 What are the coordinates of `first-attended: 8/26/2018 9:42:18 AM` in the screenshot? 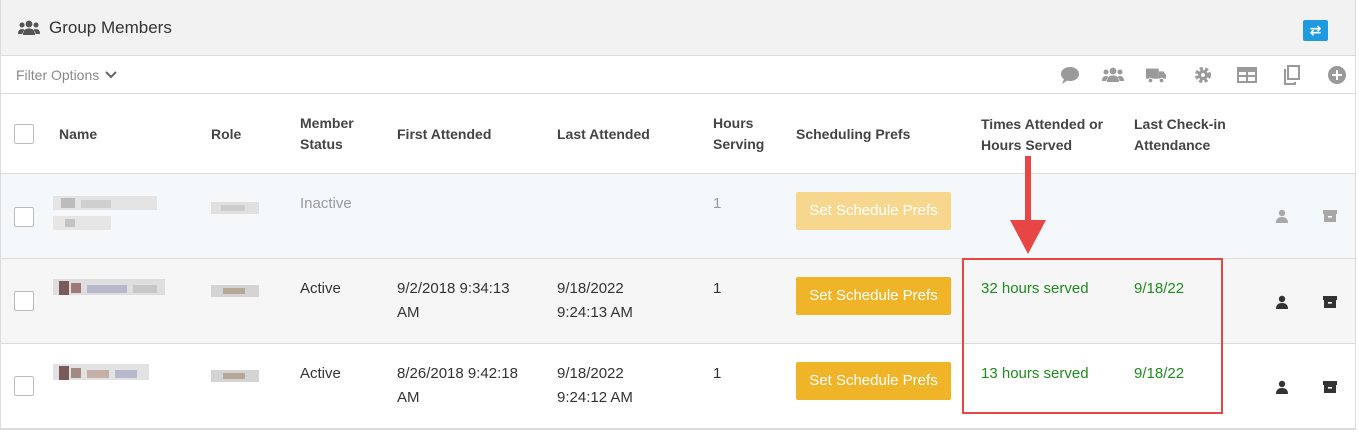 It's located at (457, 385).